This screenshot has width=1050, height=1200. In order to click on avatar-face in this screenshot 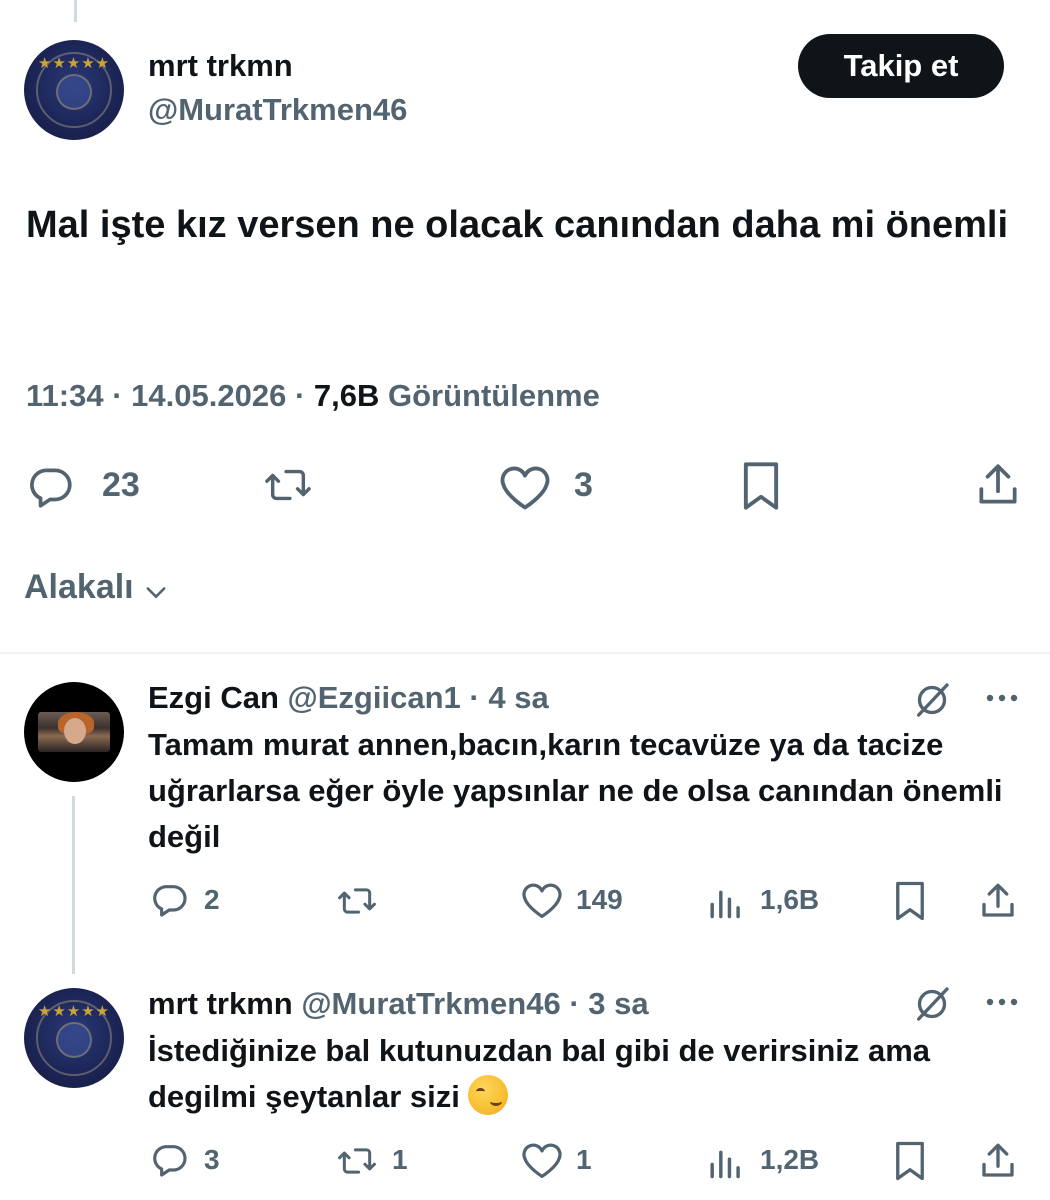, I will do `click(75, 731)`.